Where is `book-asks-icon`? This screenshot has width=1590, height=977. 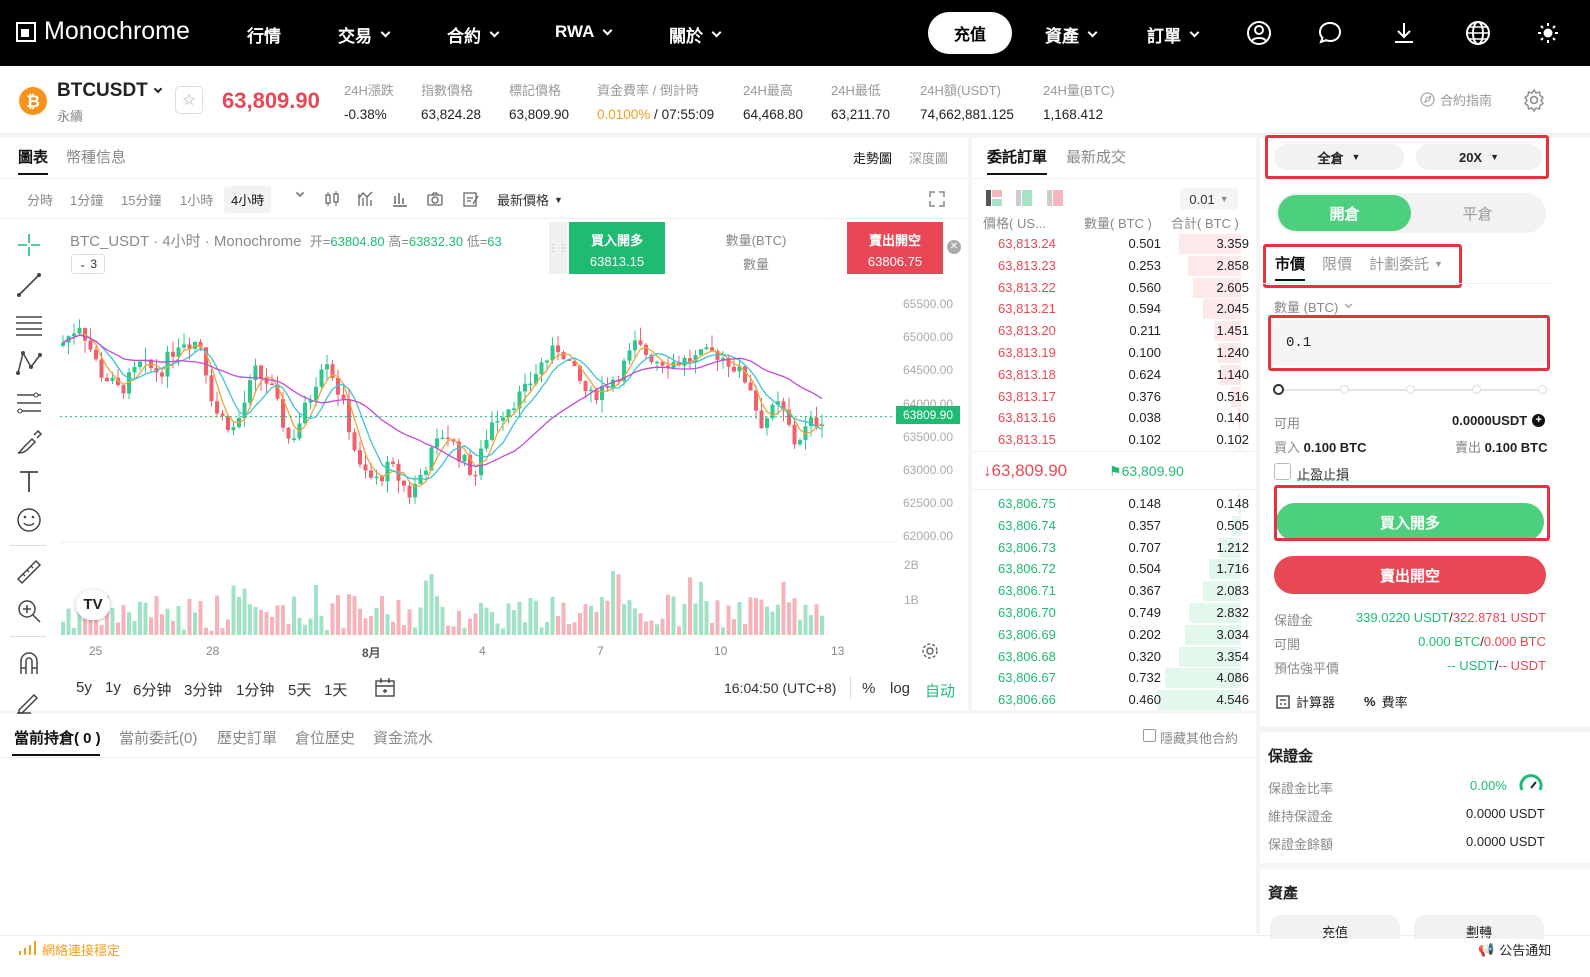 book-asks-icon is located at coordinates (1055, 198).